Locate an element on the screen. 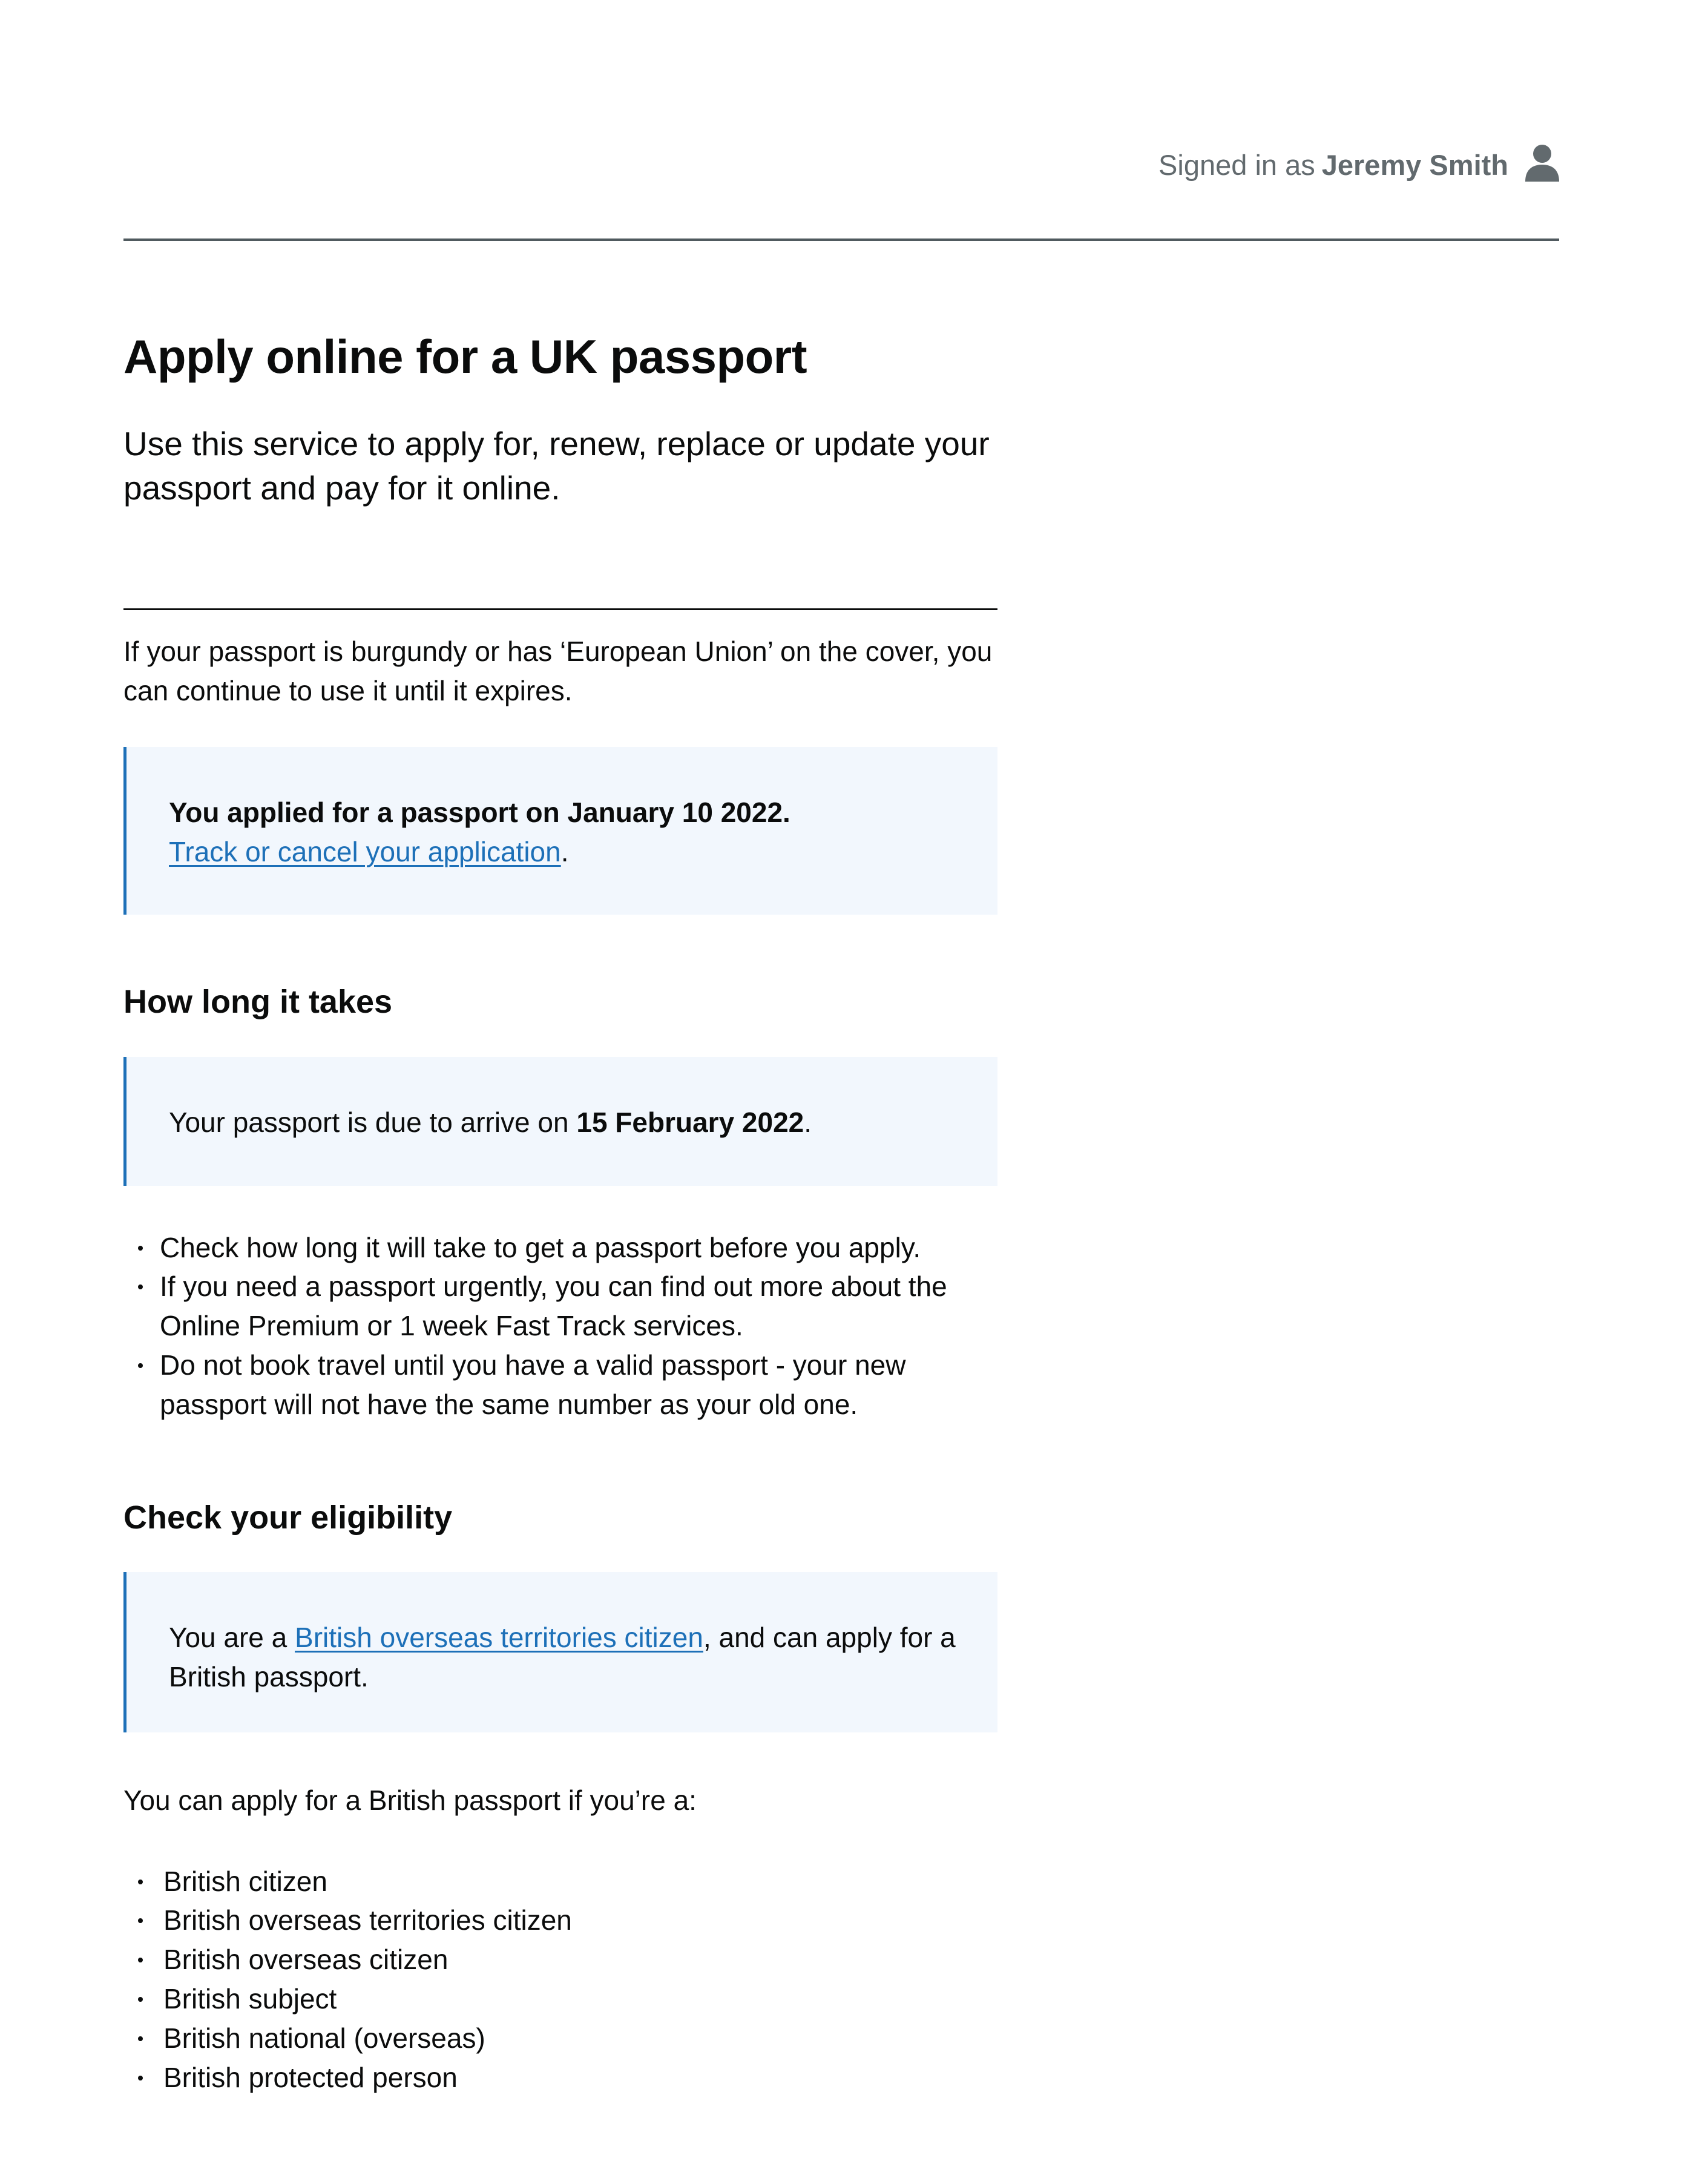 The width and height of the screenshot is (1702, 2184). arrival-date: 15 February 2022 is located at coordinates (690, 1122).